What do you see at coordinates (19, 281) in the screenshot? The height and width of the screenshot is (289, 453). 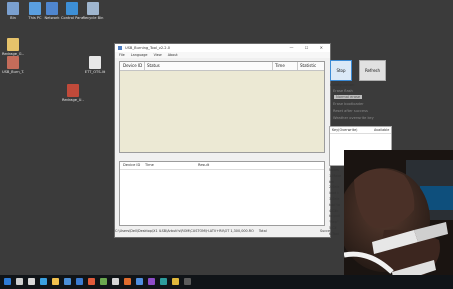 I see `taskbar-search-icon` at bounding box center [19, 281].